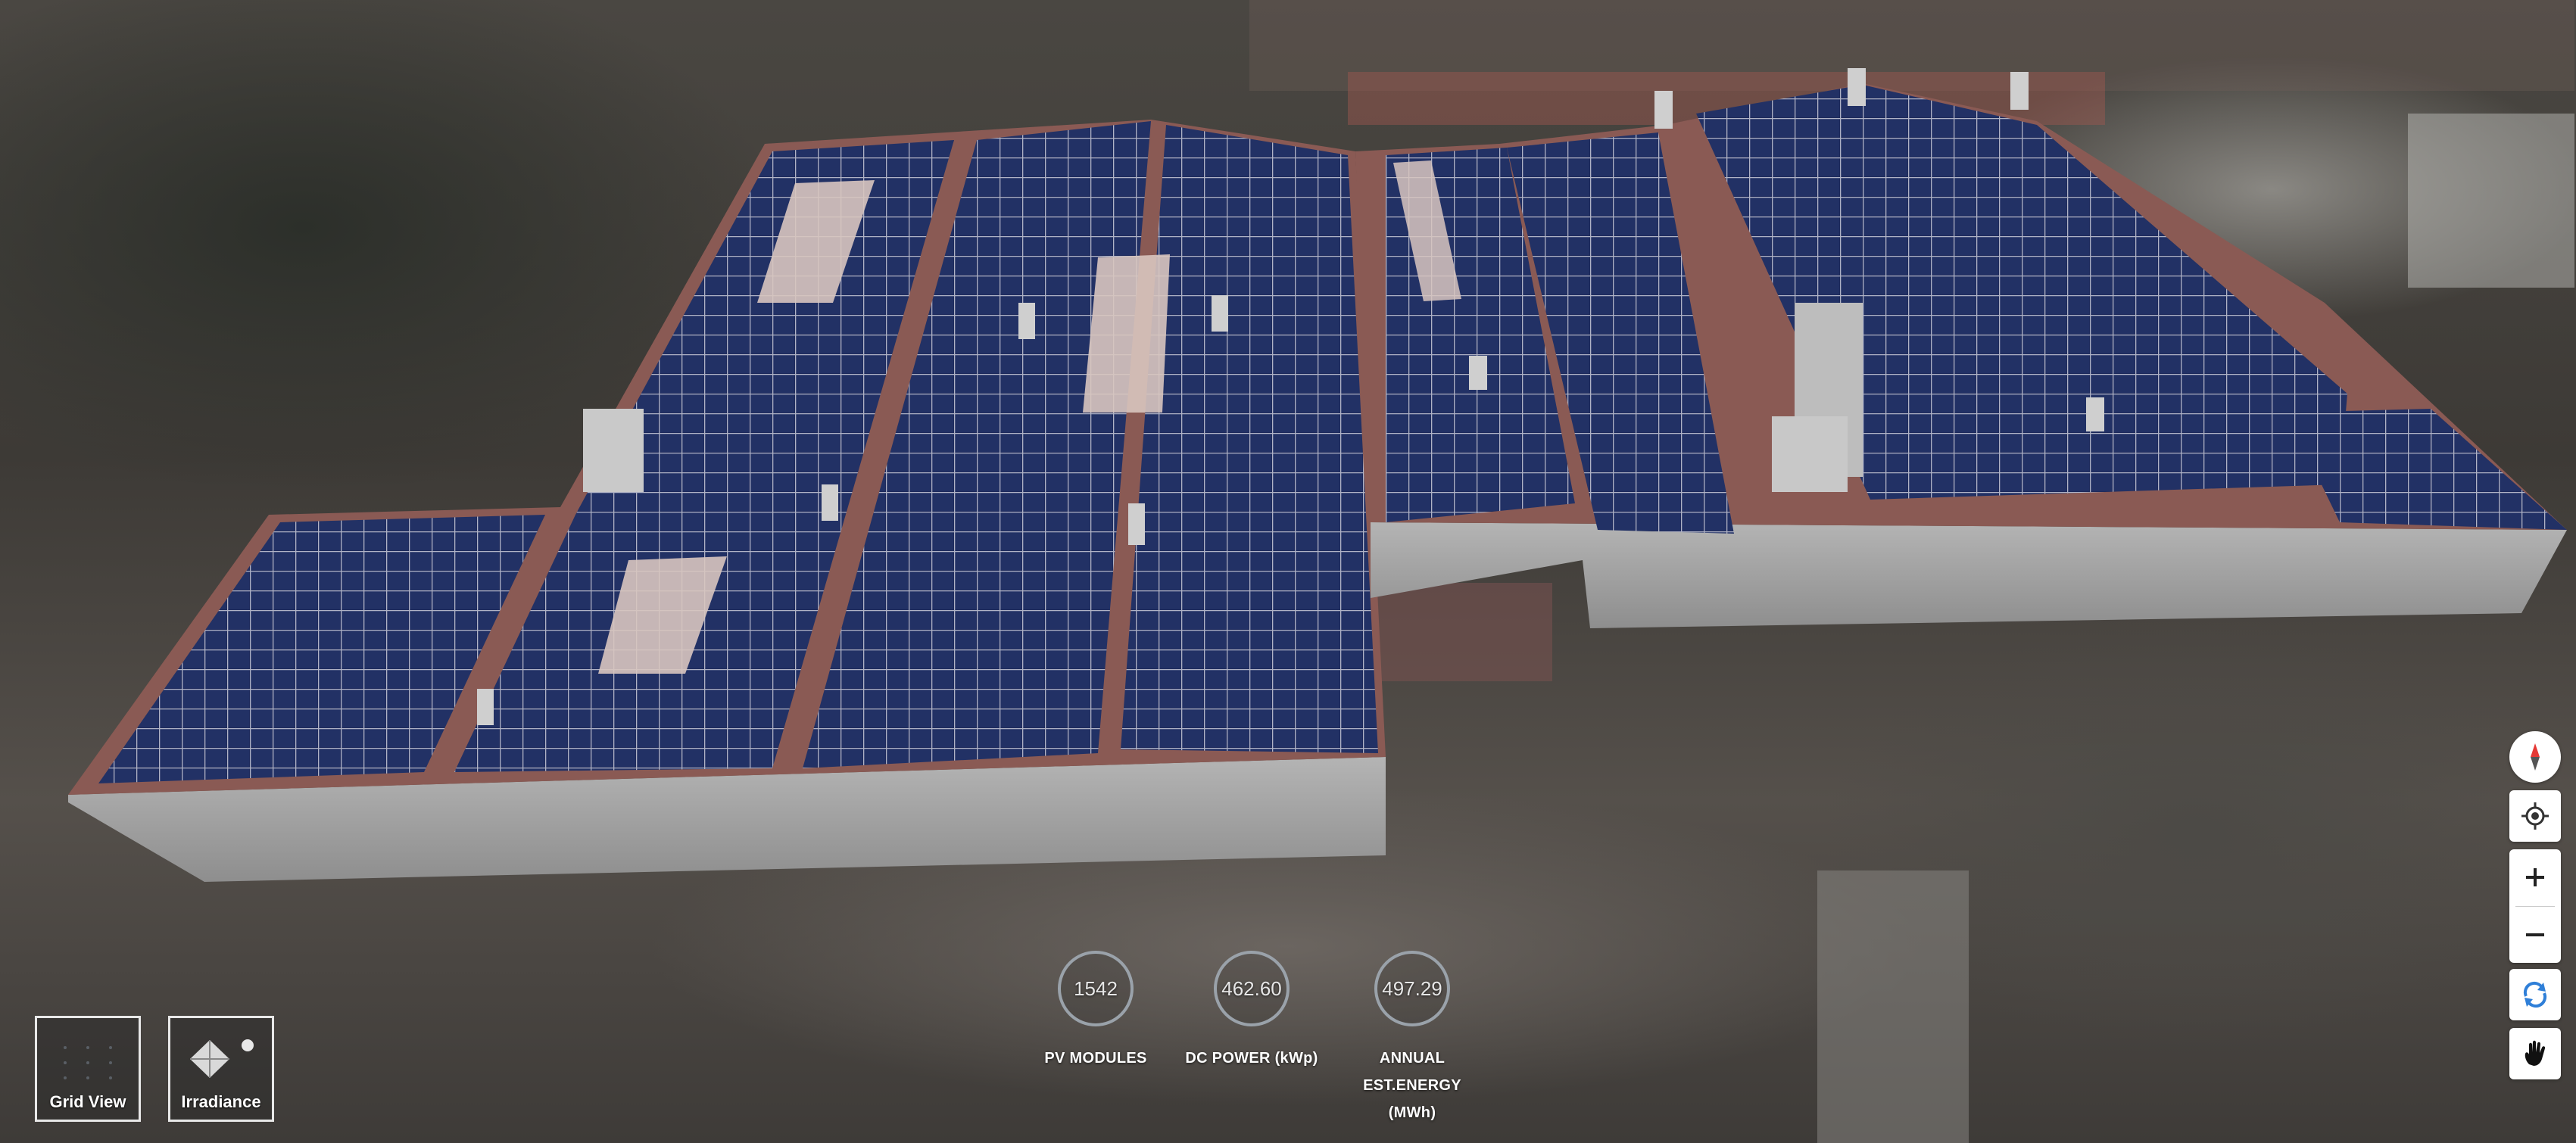 This screenshot has width=2576, height=1143. I want to click on zoom-out-button, so click(2535, 935).